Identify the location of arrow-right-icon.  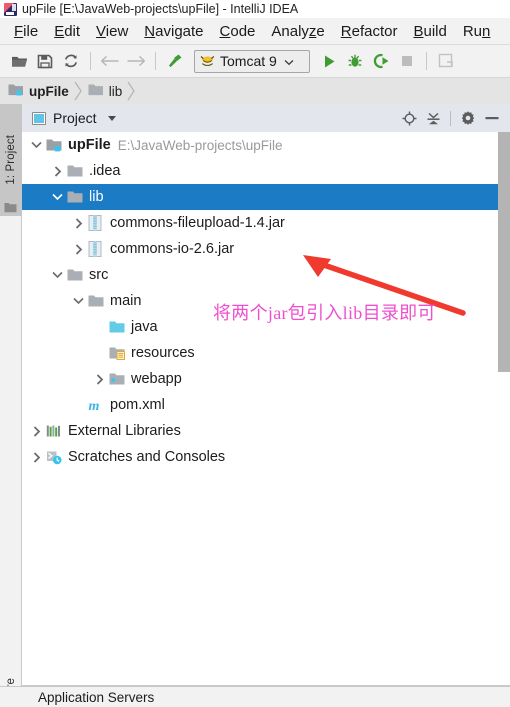
(136, 61).